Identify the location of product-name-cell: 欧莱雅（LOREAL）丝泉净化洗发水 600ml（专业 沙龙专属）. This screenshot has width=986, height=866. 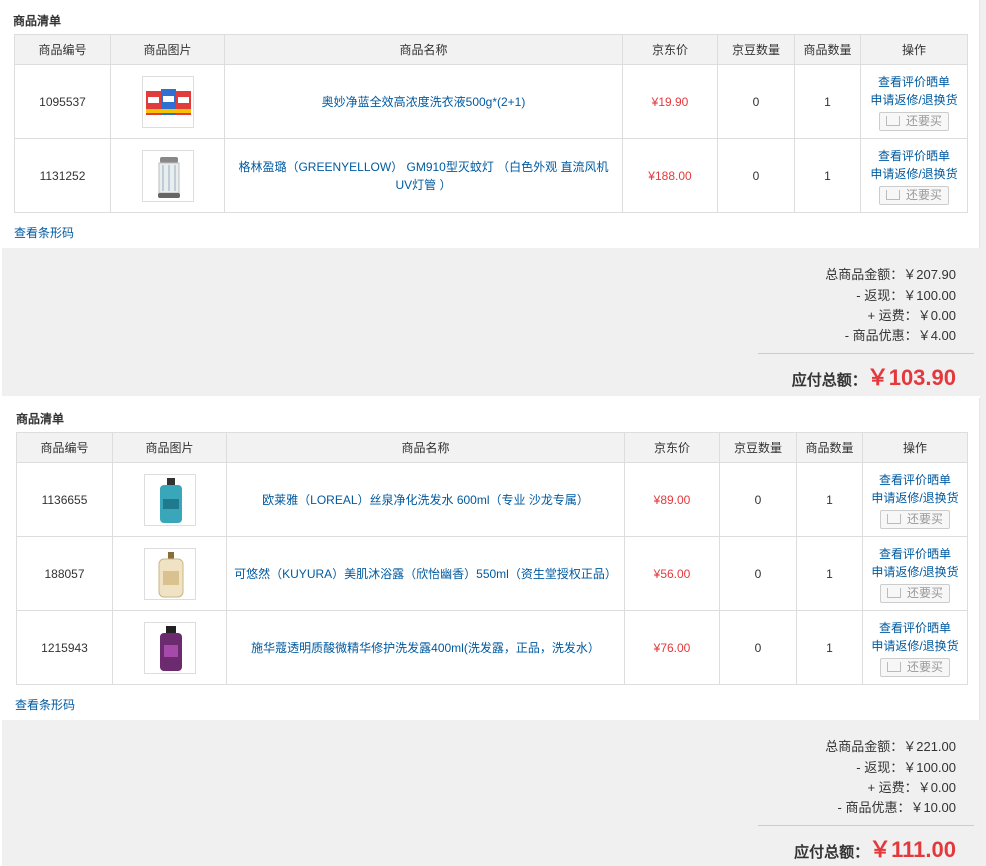
(425, 499).